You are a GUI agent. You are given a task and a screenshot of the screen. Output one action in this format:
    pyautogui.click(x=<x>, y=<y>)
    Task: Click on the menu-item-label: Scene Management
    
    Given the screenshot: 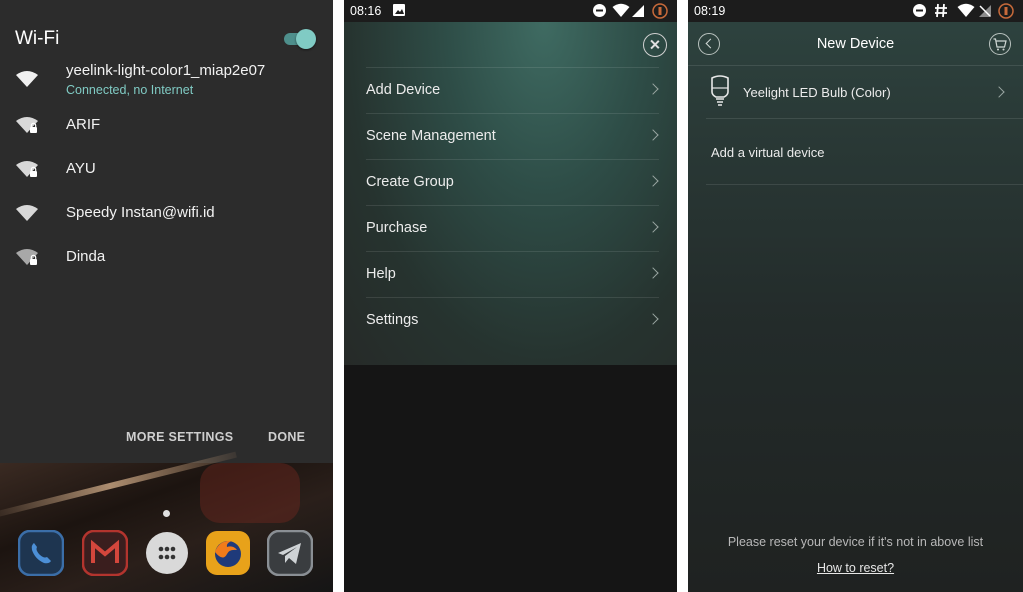 What is the action you would take?
    pyautogui.click(x=431, y=136)
    